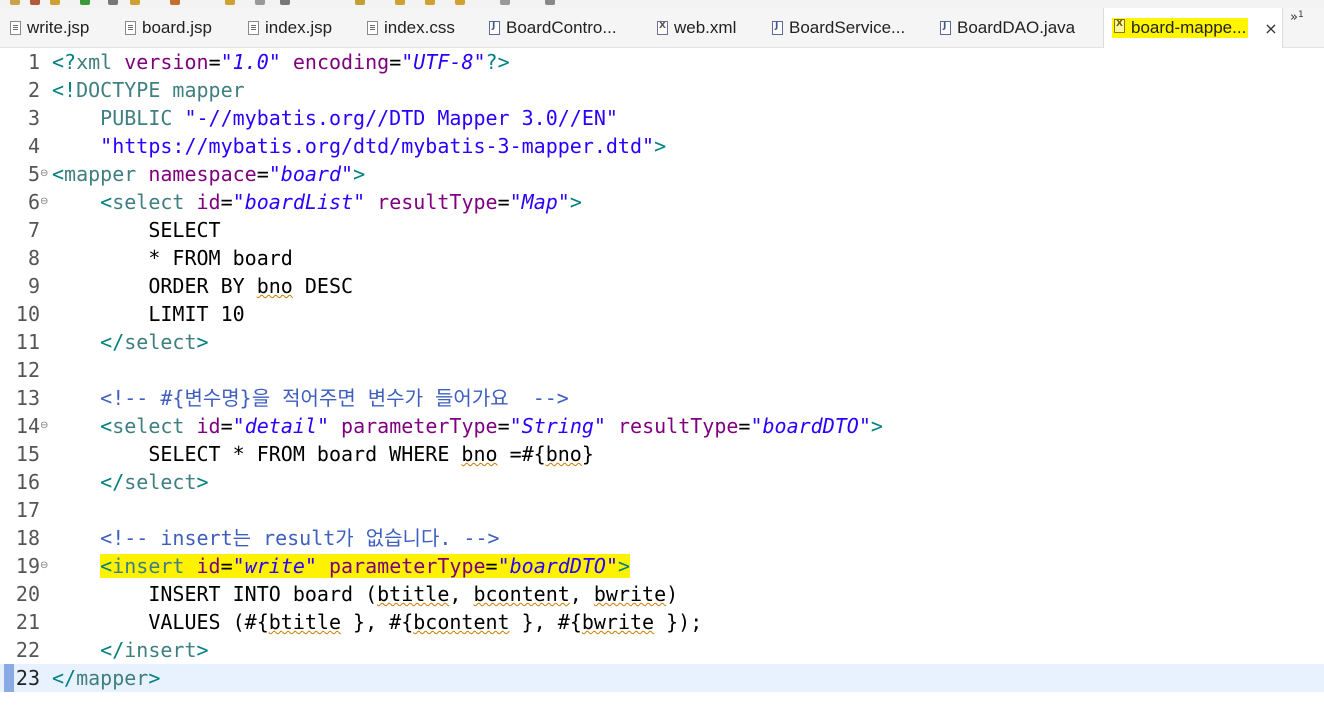  What do you see at coordinates (148, 426) in the screenshot?
I see `code-token: select` at bounding box center [148, 426].